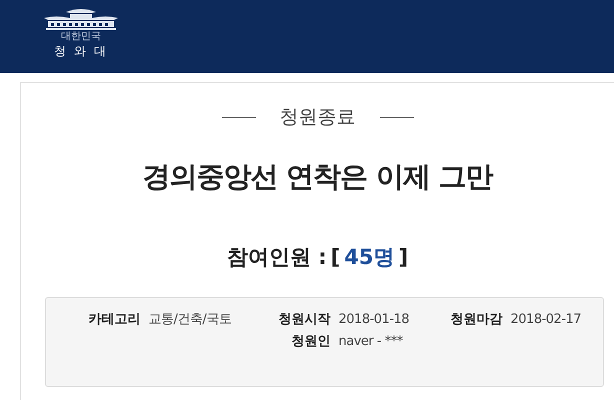  I want to click on detail-value: 2018-01-18, so click(374, 320).